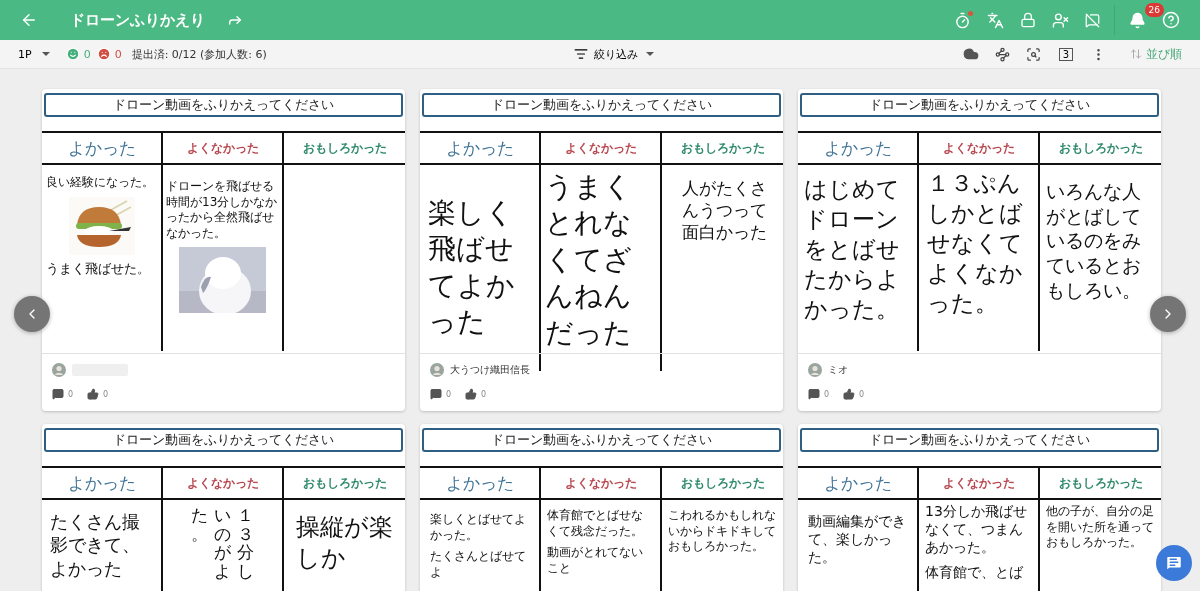 This screenshot has height=591, width=1200. What do you see at coordinates (1060, 20) in the screenshot?
I see `user-remove-button` at bounding box center [1060, 20].